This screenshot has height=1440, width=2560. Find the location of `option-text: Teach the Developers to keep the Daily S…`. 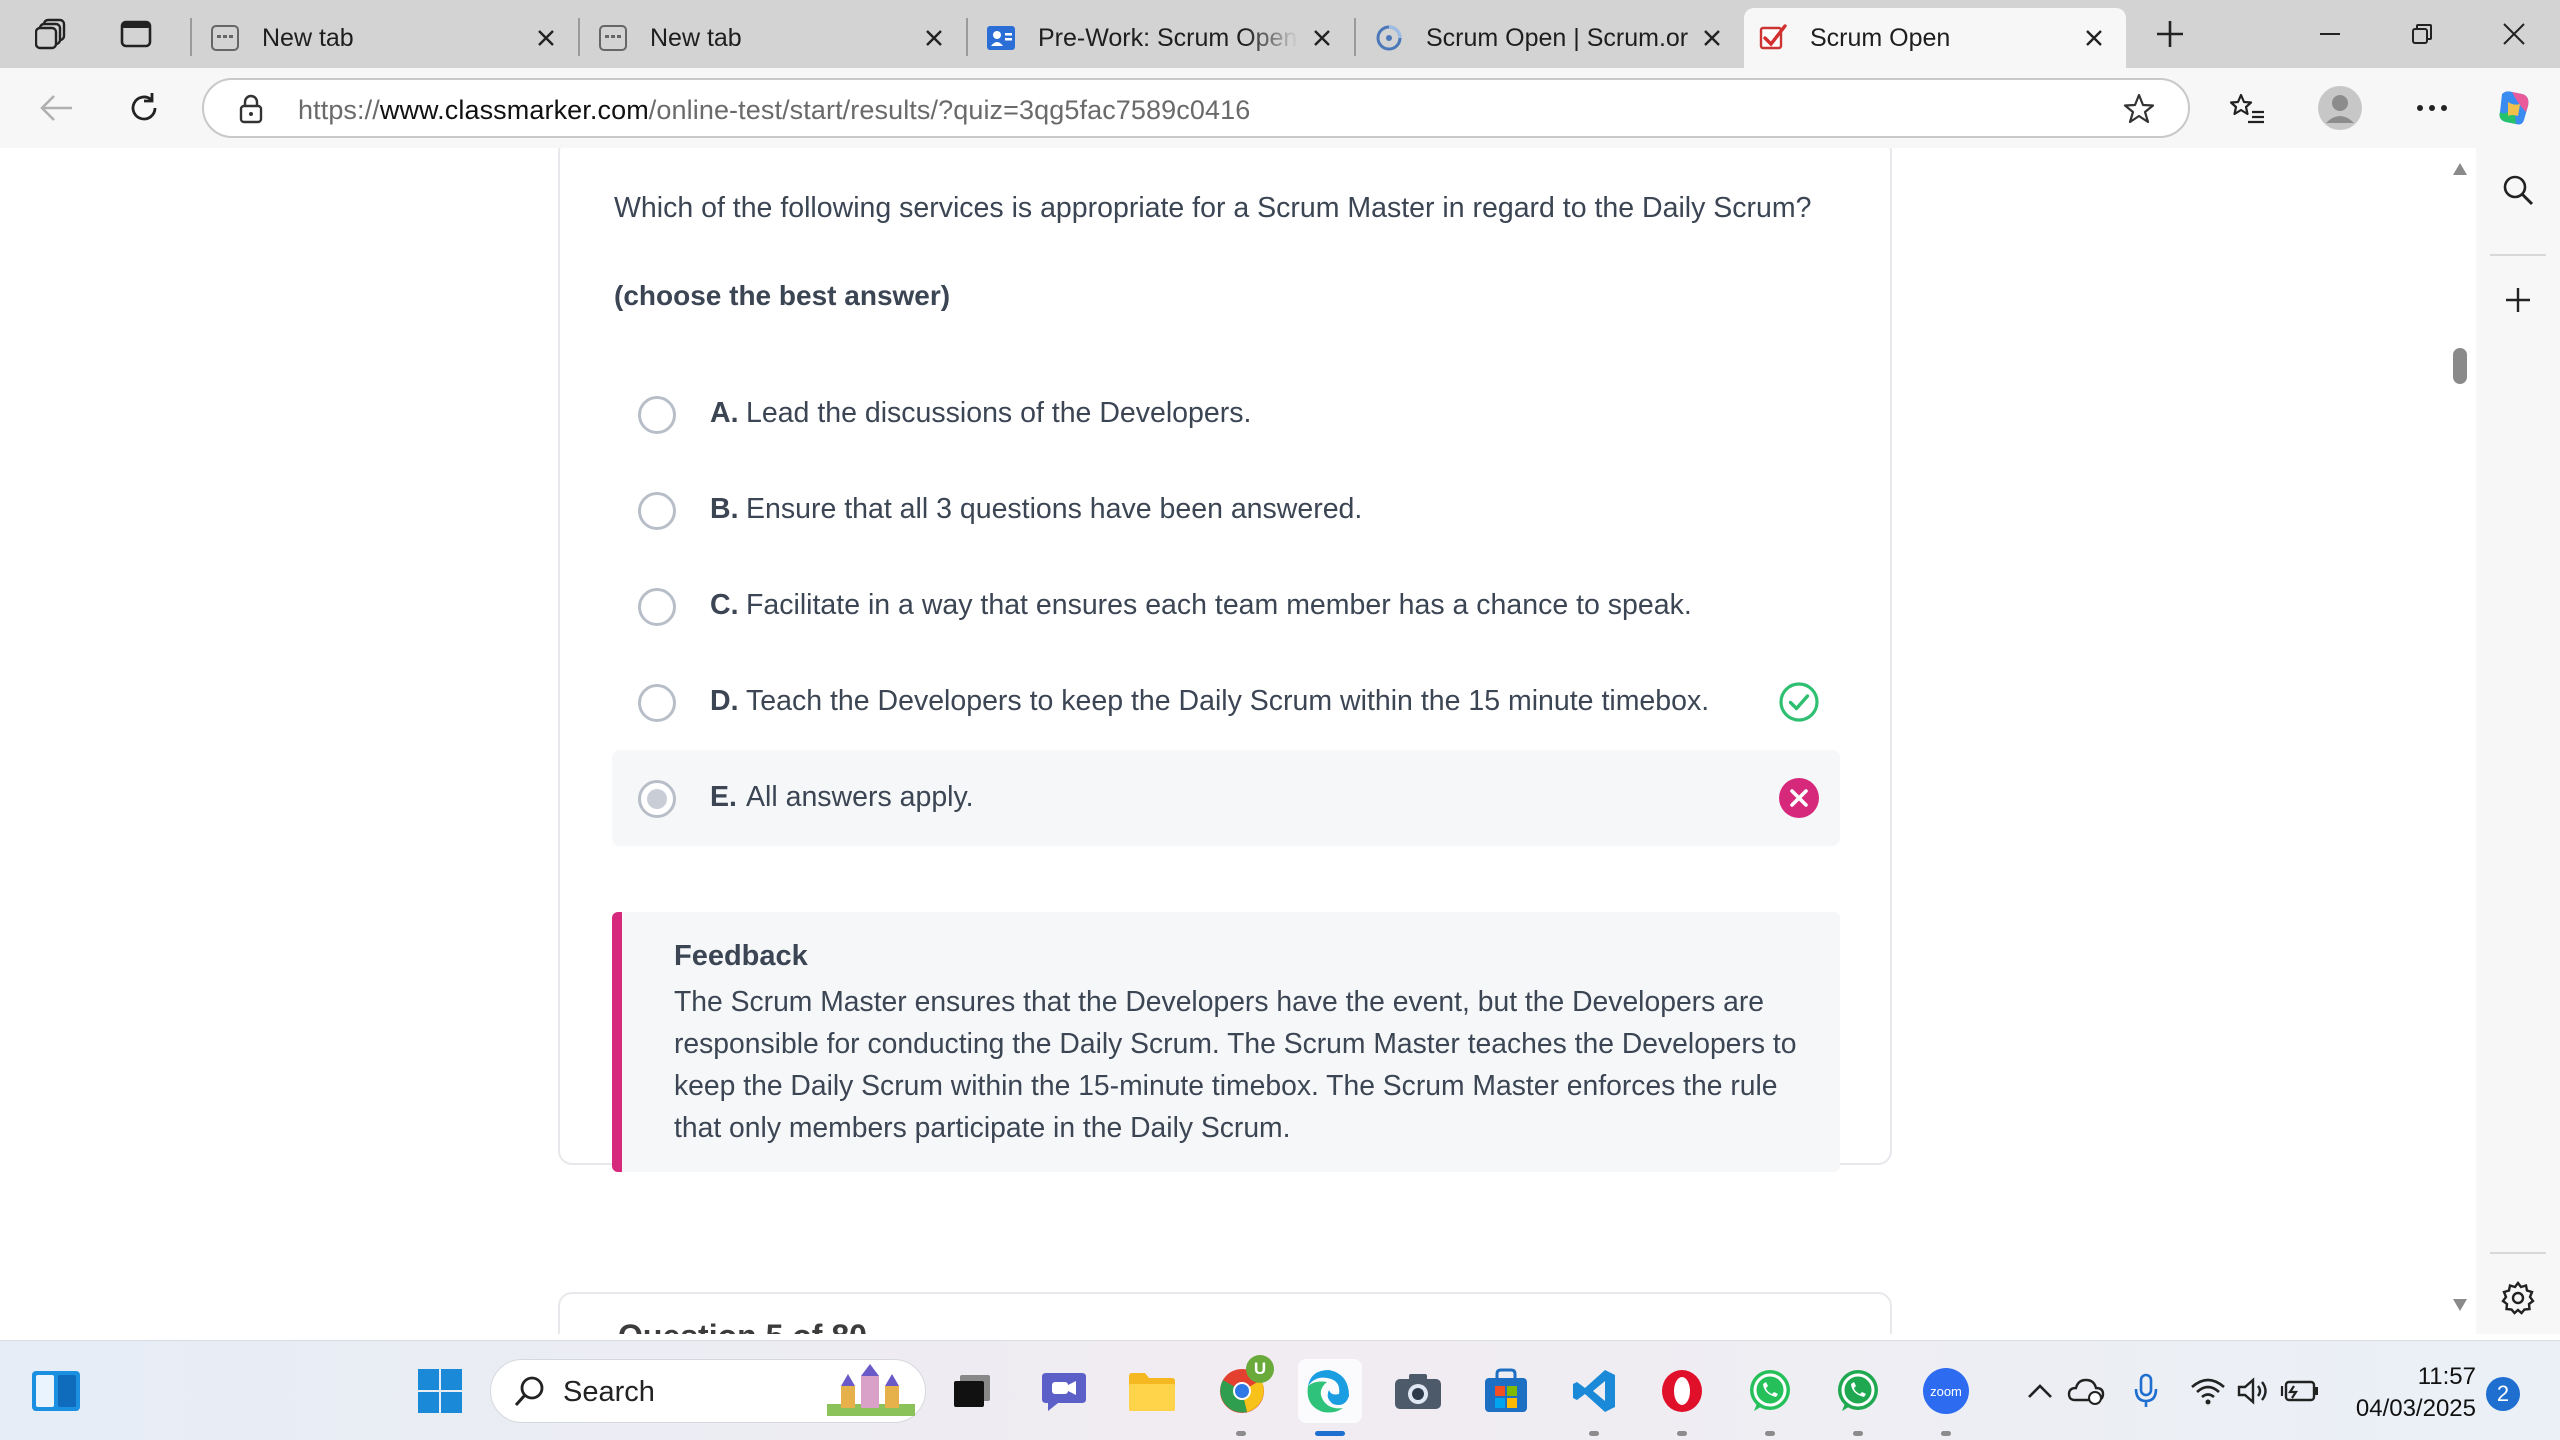

option-text: Teach the Developers to keep the Daily S… is located at coordinates (1228, 701).